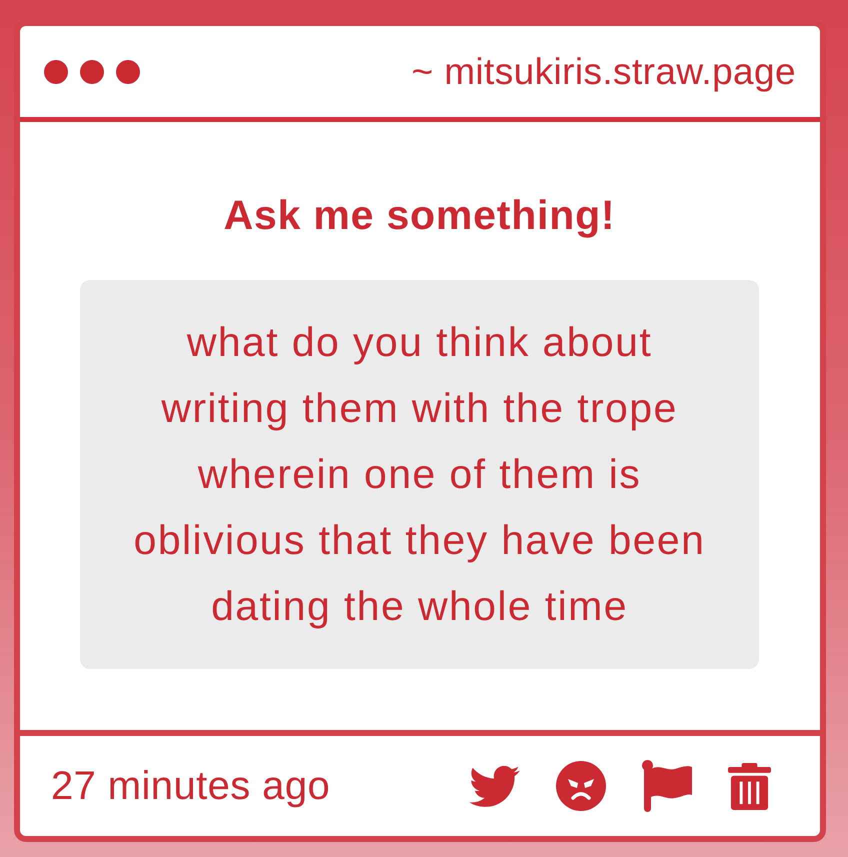 The image size is (848, 857). What do you see at coordinates (667, 786) in the screenshot?
I see `flag-icon` at bounding box center [667, 786].